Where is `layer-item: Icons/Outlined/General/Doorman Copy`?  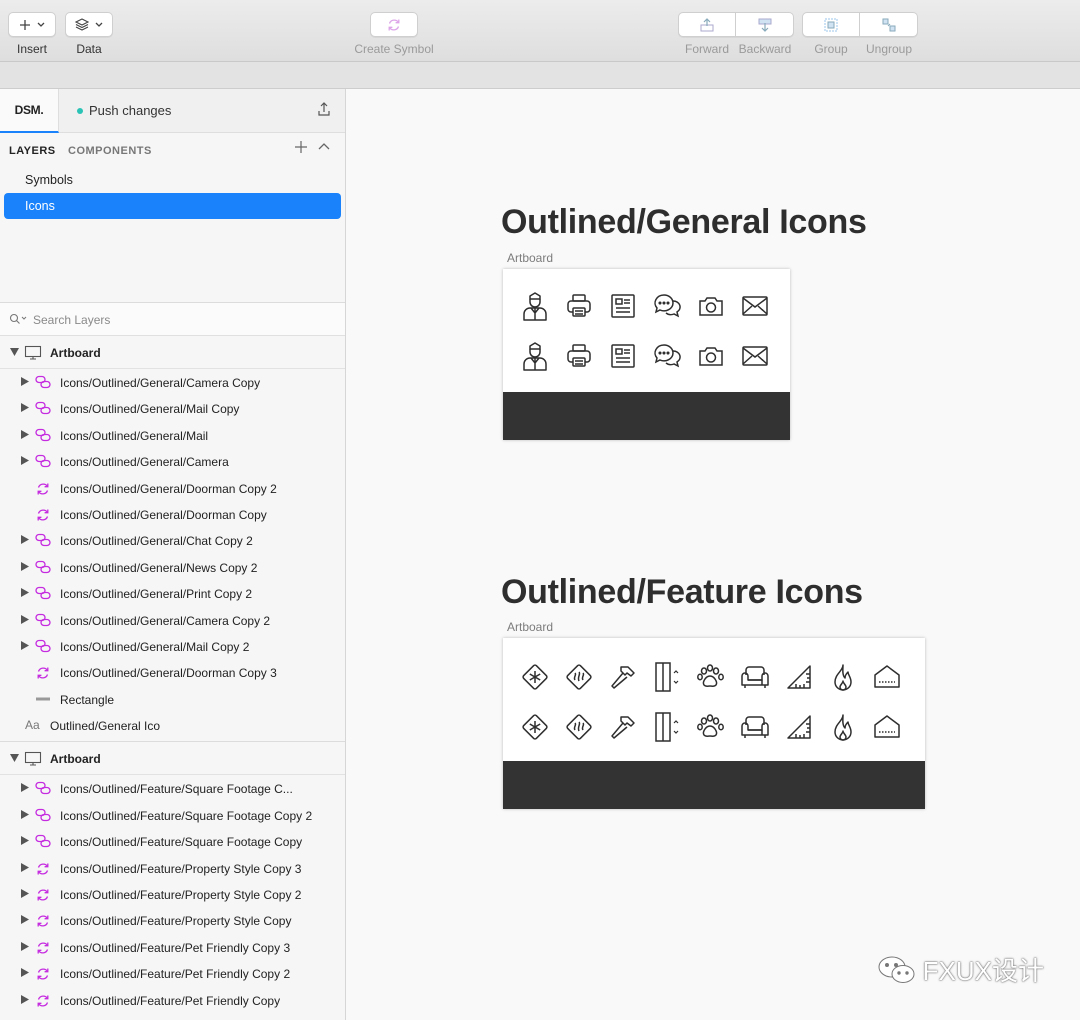
layer-item: Icons/Outlined/General/Doorman Copy is located at coordinates (172, 514).